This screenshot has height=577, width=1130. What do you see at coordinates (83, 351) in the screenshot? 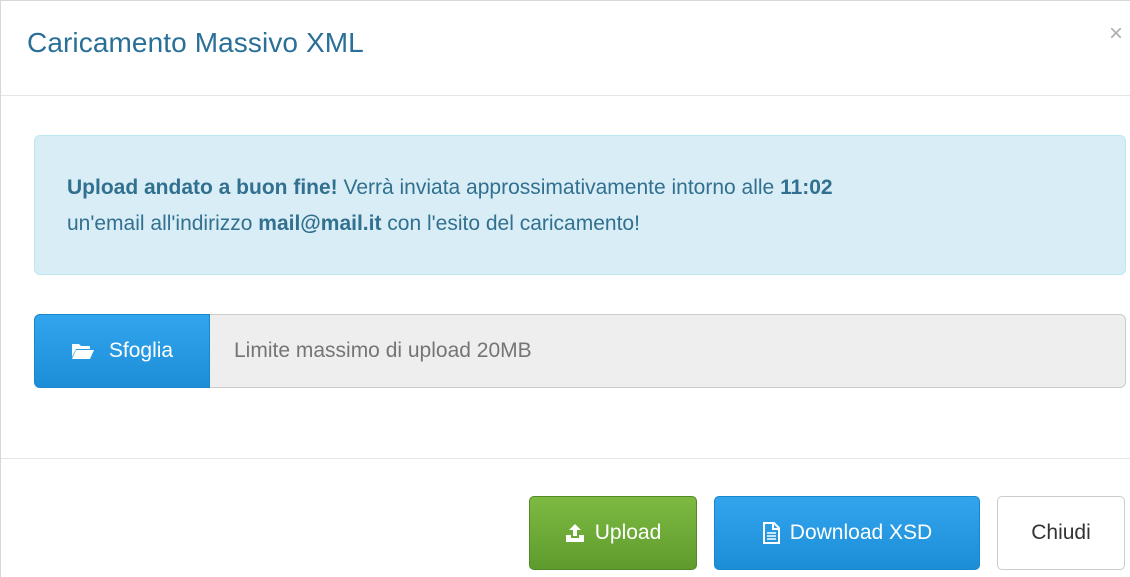
I see `folder-open-icon` at bounding box center [83, 351].